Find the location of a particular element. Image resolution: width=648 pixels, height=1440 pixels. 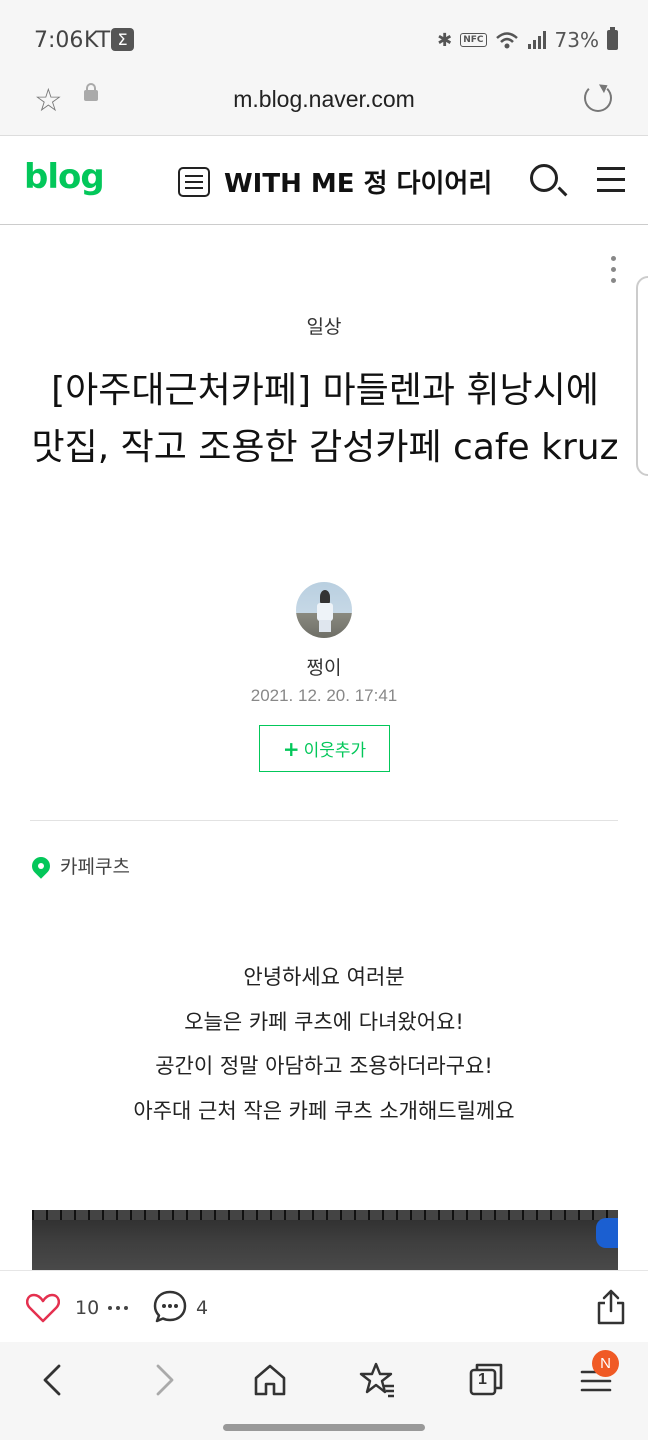

body-line: 공간이 정말 아담하고 조용하더라구요! is located at coordinates (324, 1066).